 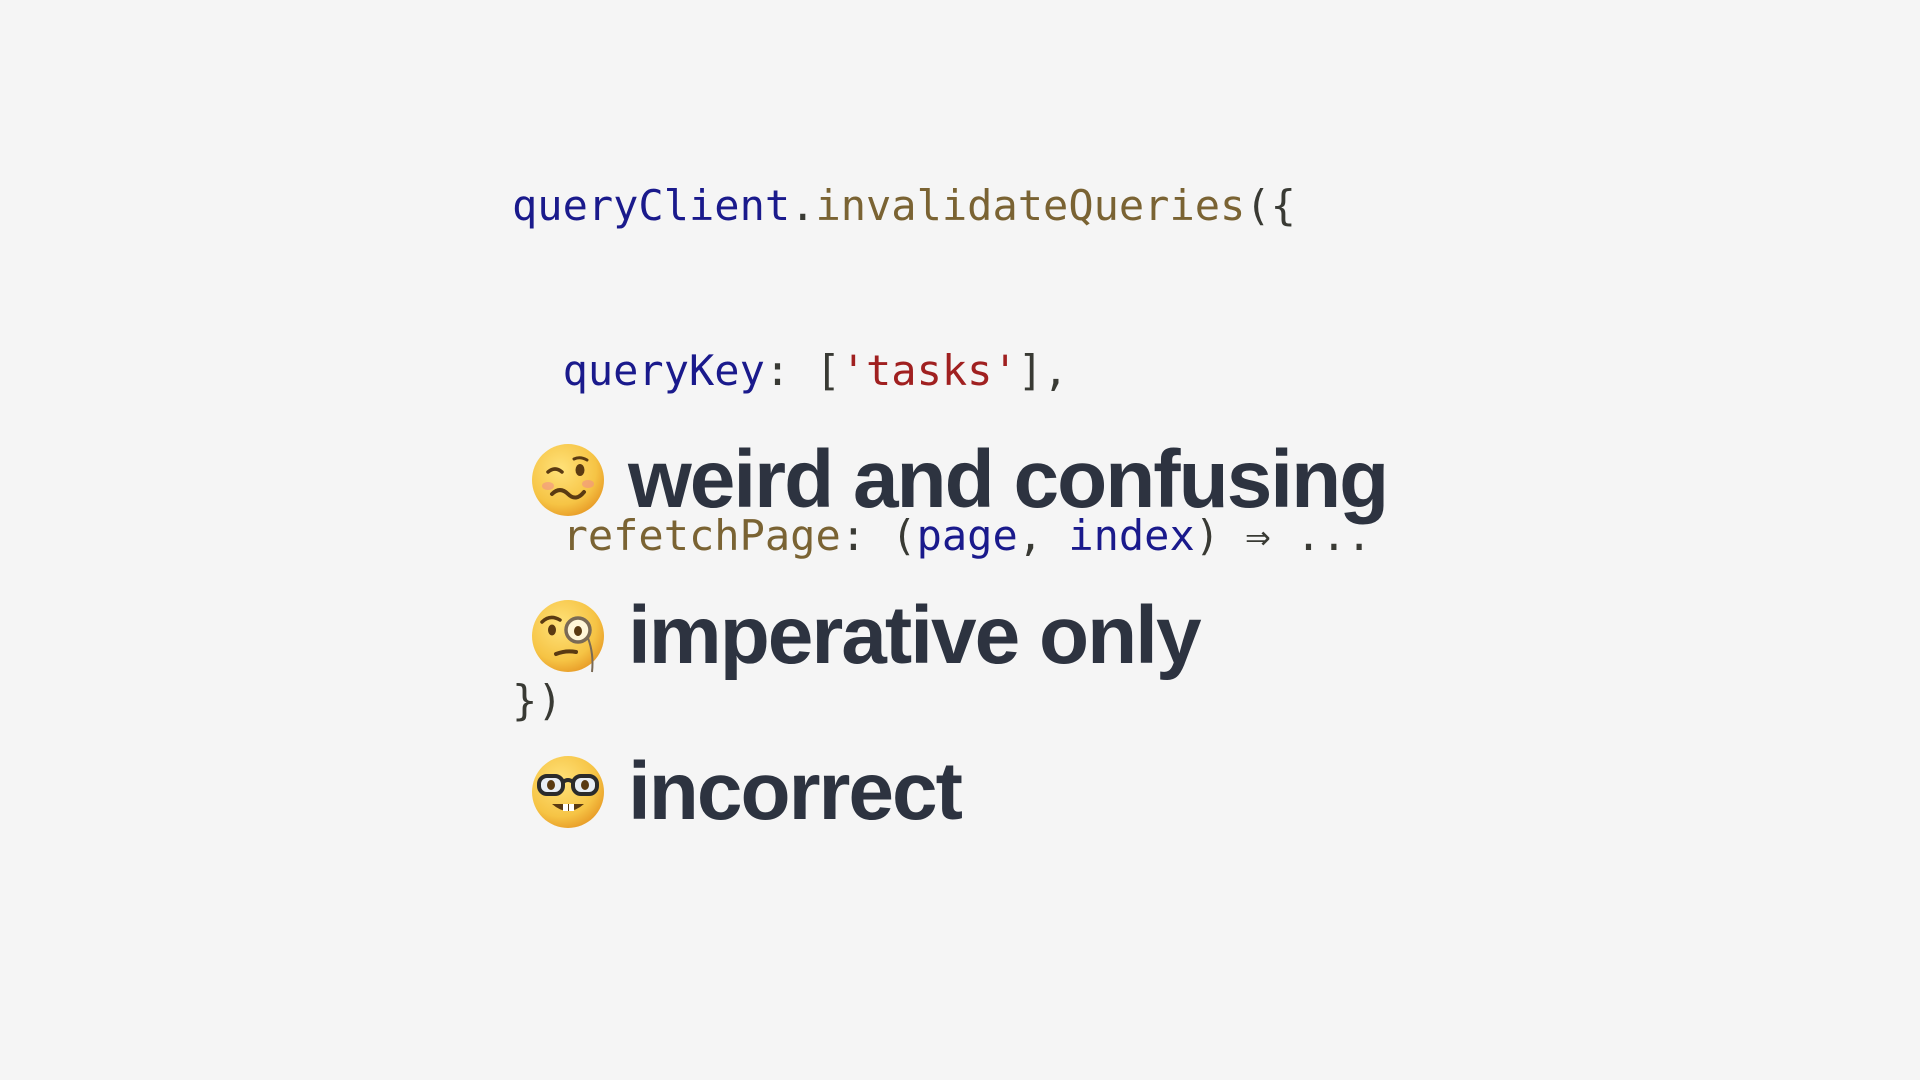 I want to click on list-item: imperative only, so click(x=1180, y=635).